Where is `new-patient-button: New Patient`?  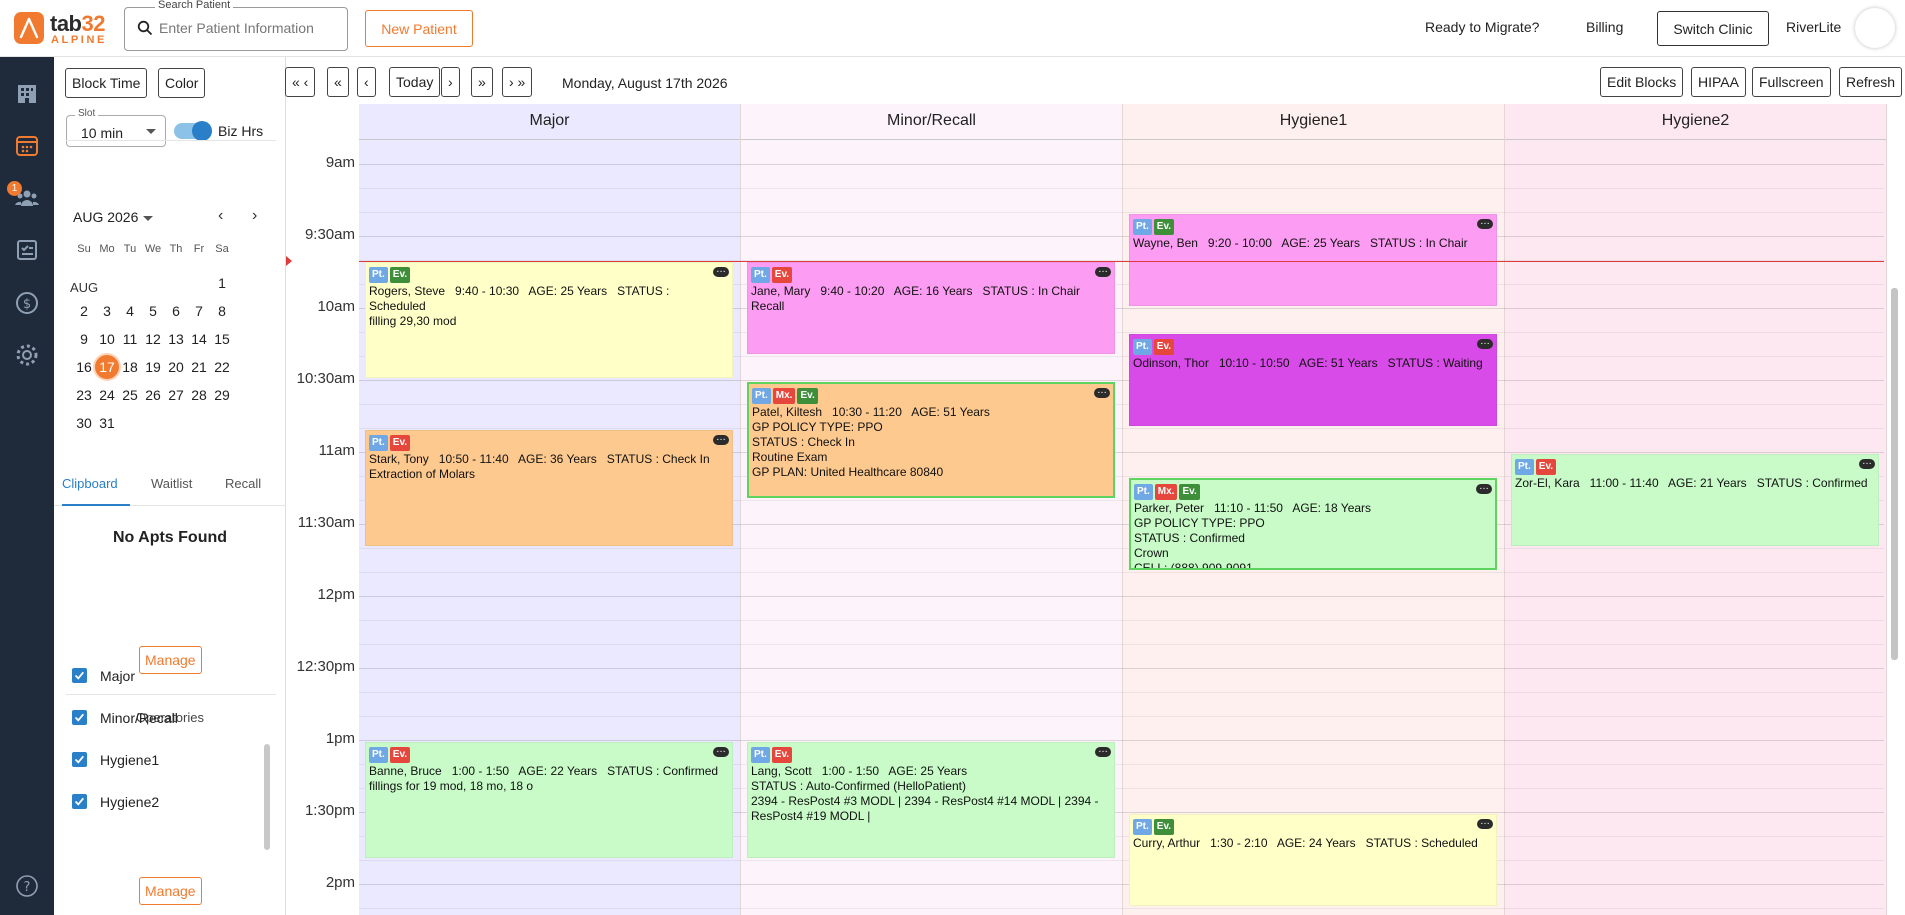 new-patient-button: New Patient is located at coordinates (419, 28).